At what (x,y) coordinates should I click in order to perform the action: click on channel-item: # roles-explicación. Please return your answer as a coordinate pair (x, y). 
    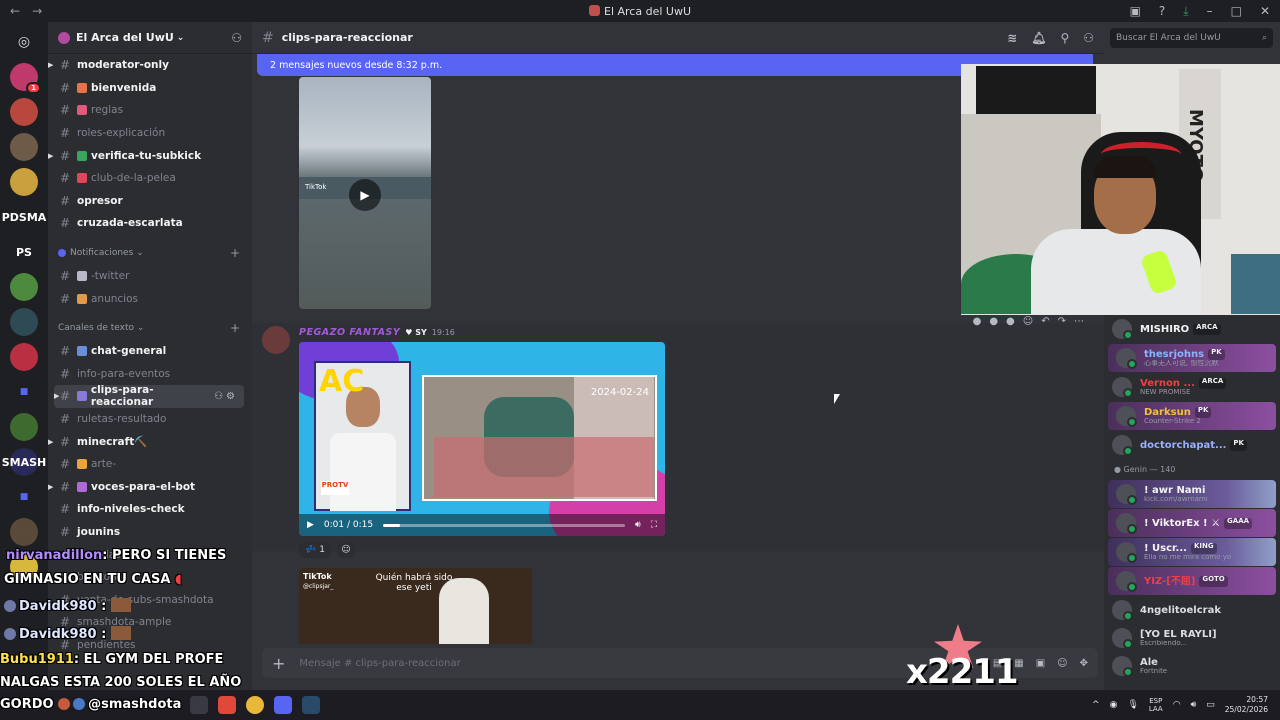
    Looking at the image, I should click on (150, 133).